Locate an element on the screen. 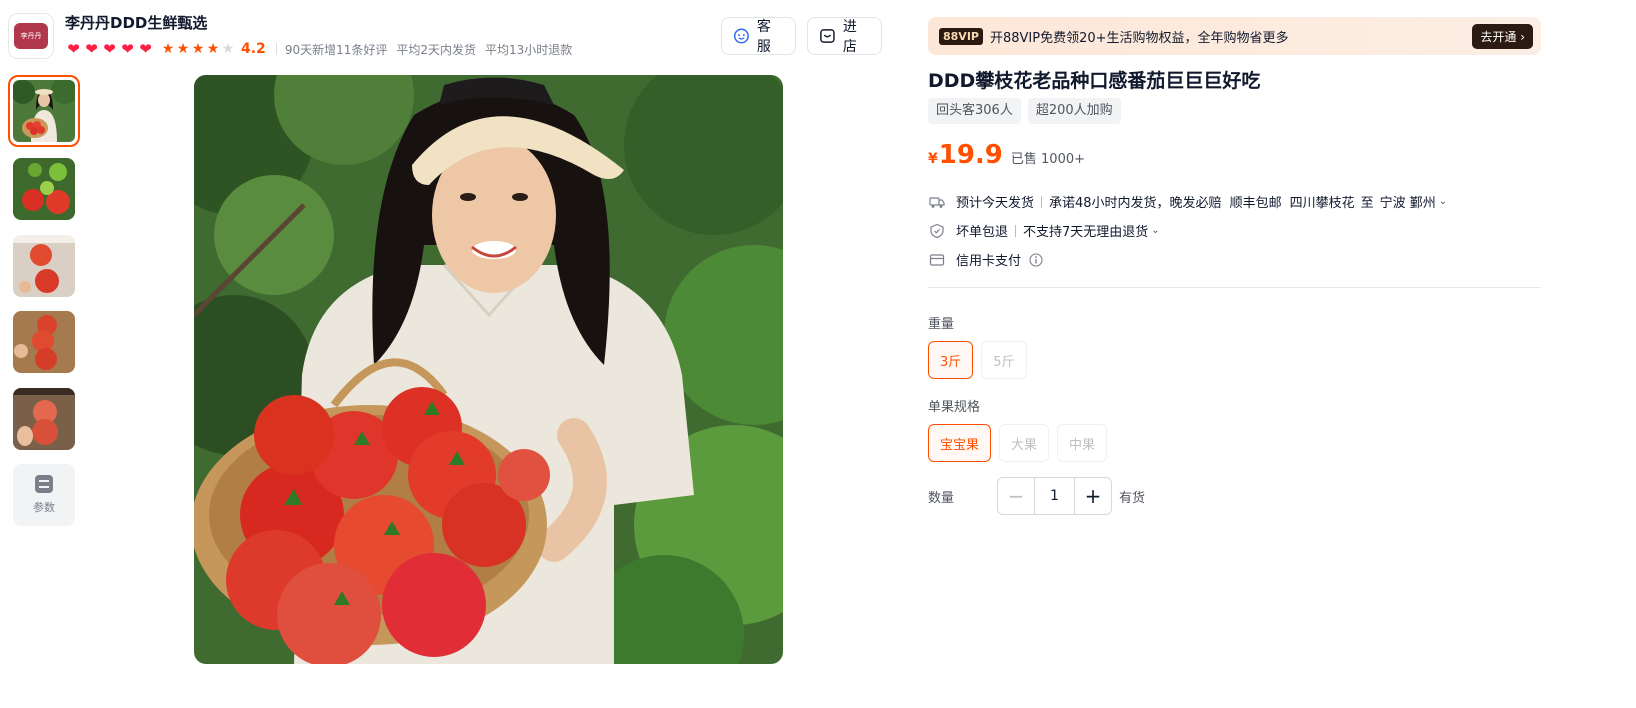 The image size is (1636, 708). refund-guarantee: 坏单包退 is located at coordinates (982, 232).